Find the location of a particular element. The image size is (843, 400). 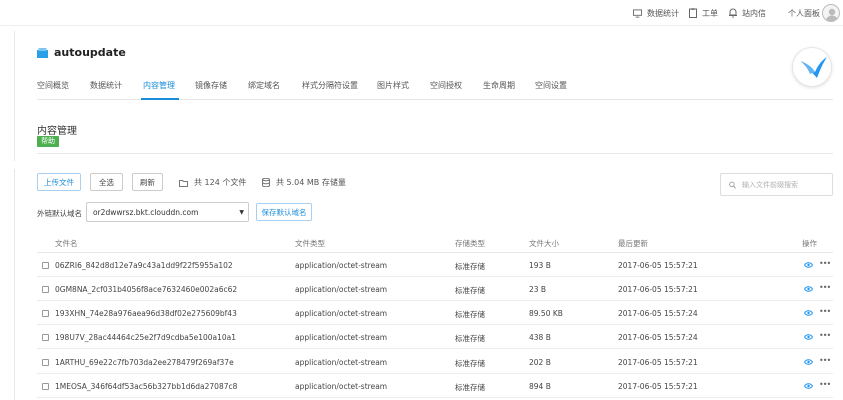

user-avatar-icon is located at coordinates (832, 14).